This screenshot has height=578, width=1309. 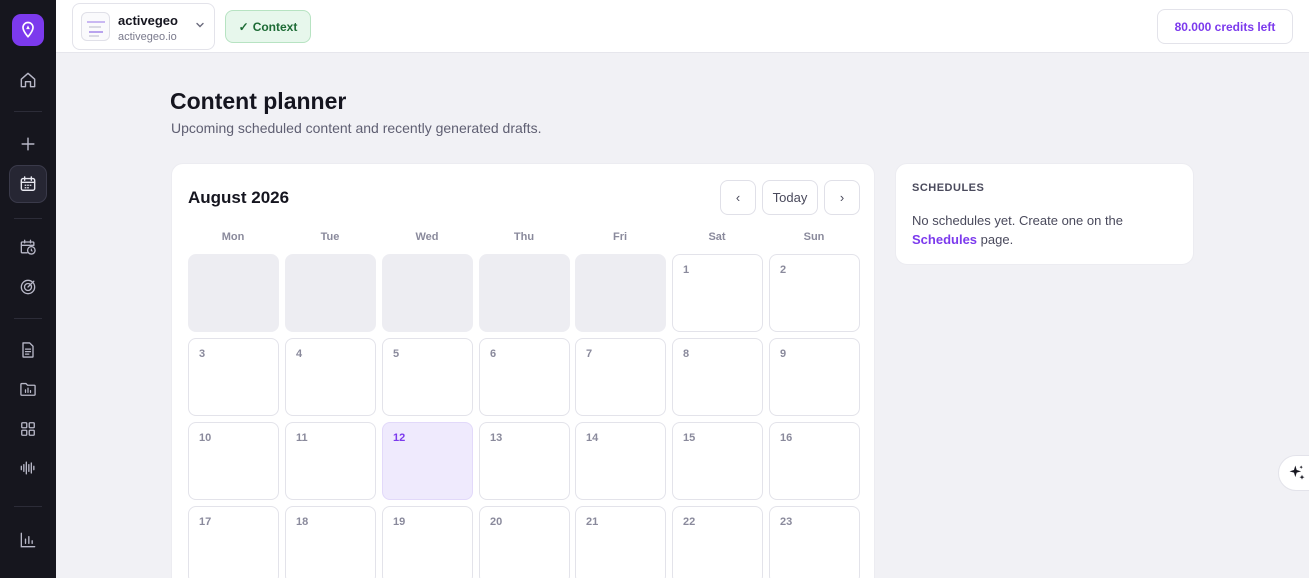 What do you see at coordinates (28, 80) in the screenshot?
I see `home-icon` at bounding box center [28, 80].